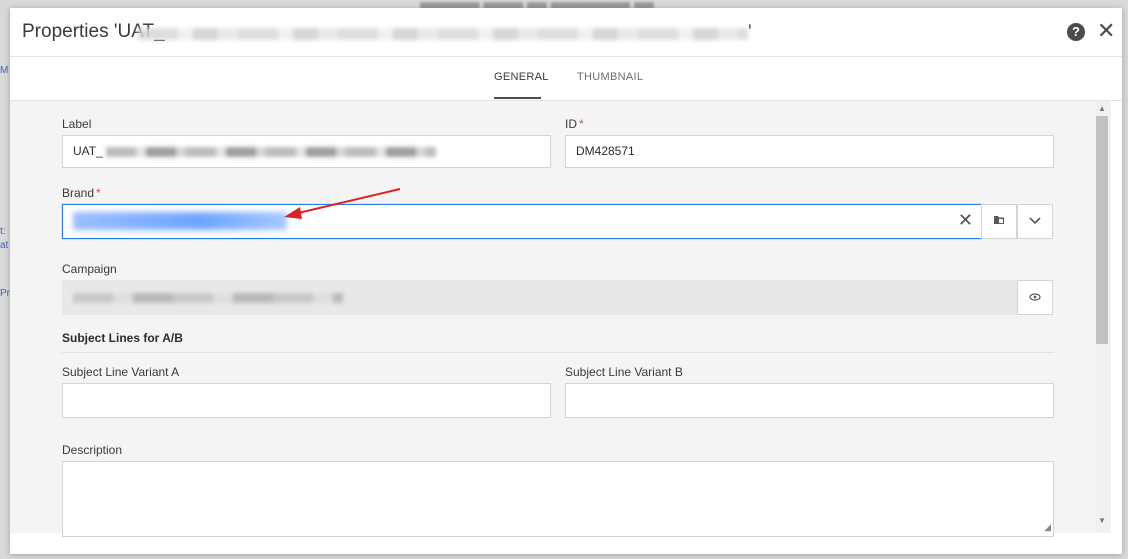 The image size is (1128, 559). I want to click on tab-bar: GENERAL THUMBNAIL, so click(566, 78).